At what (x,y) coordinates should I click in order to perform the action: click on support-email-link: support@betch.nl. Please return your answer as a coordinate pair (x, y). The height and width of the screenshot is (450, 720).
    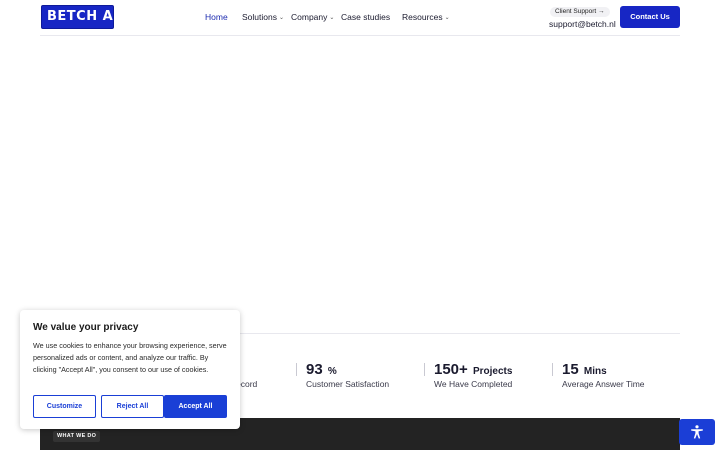
    Looking at the image, I should click on (582, 24).